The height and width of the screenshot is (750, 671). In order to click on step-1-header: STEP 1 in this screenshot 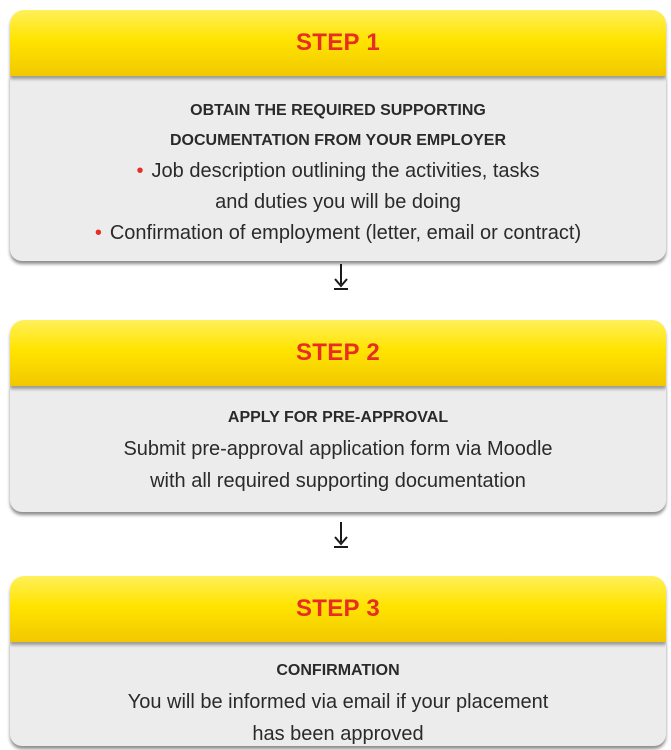, I will do `click(338, 43)`.